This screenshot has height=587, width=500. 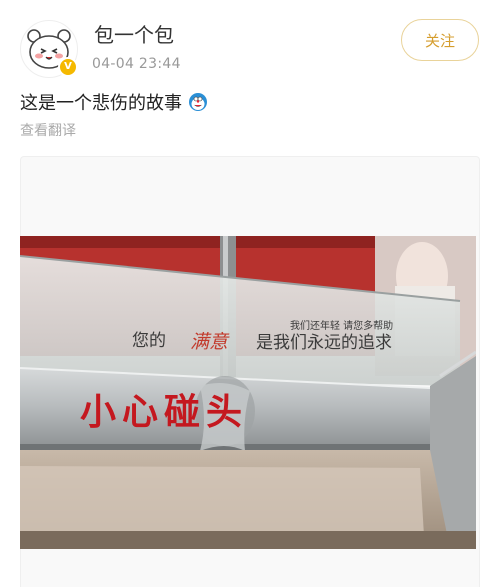 I want to click on username: 包一个包, so click(x=134, y=33).